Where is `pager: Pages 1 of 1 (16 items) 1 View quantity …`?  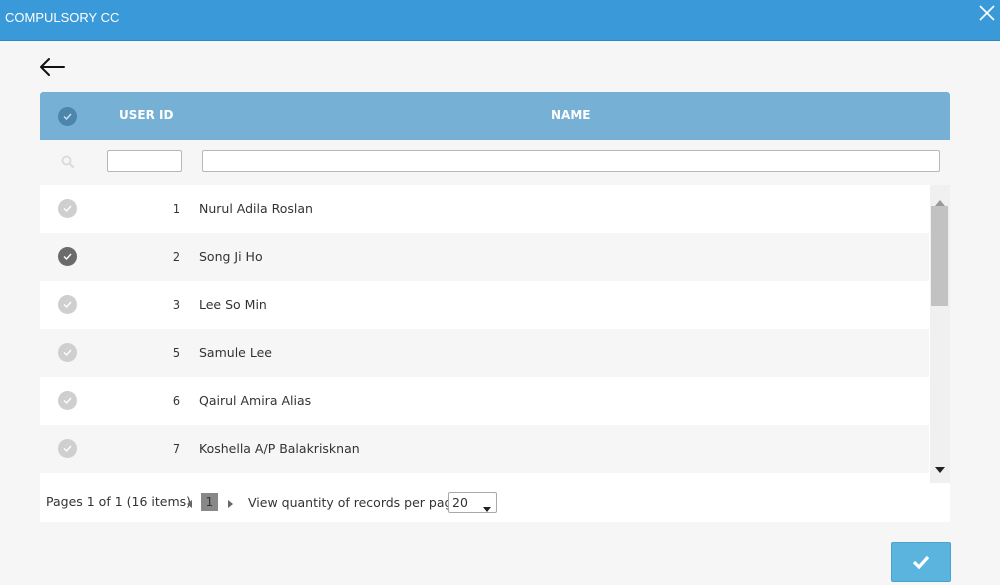
pager: Pages 1 of 1 (16 items) 1 View quantity … is located at coordinates (495, 502).